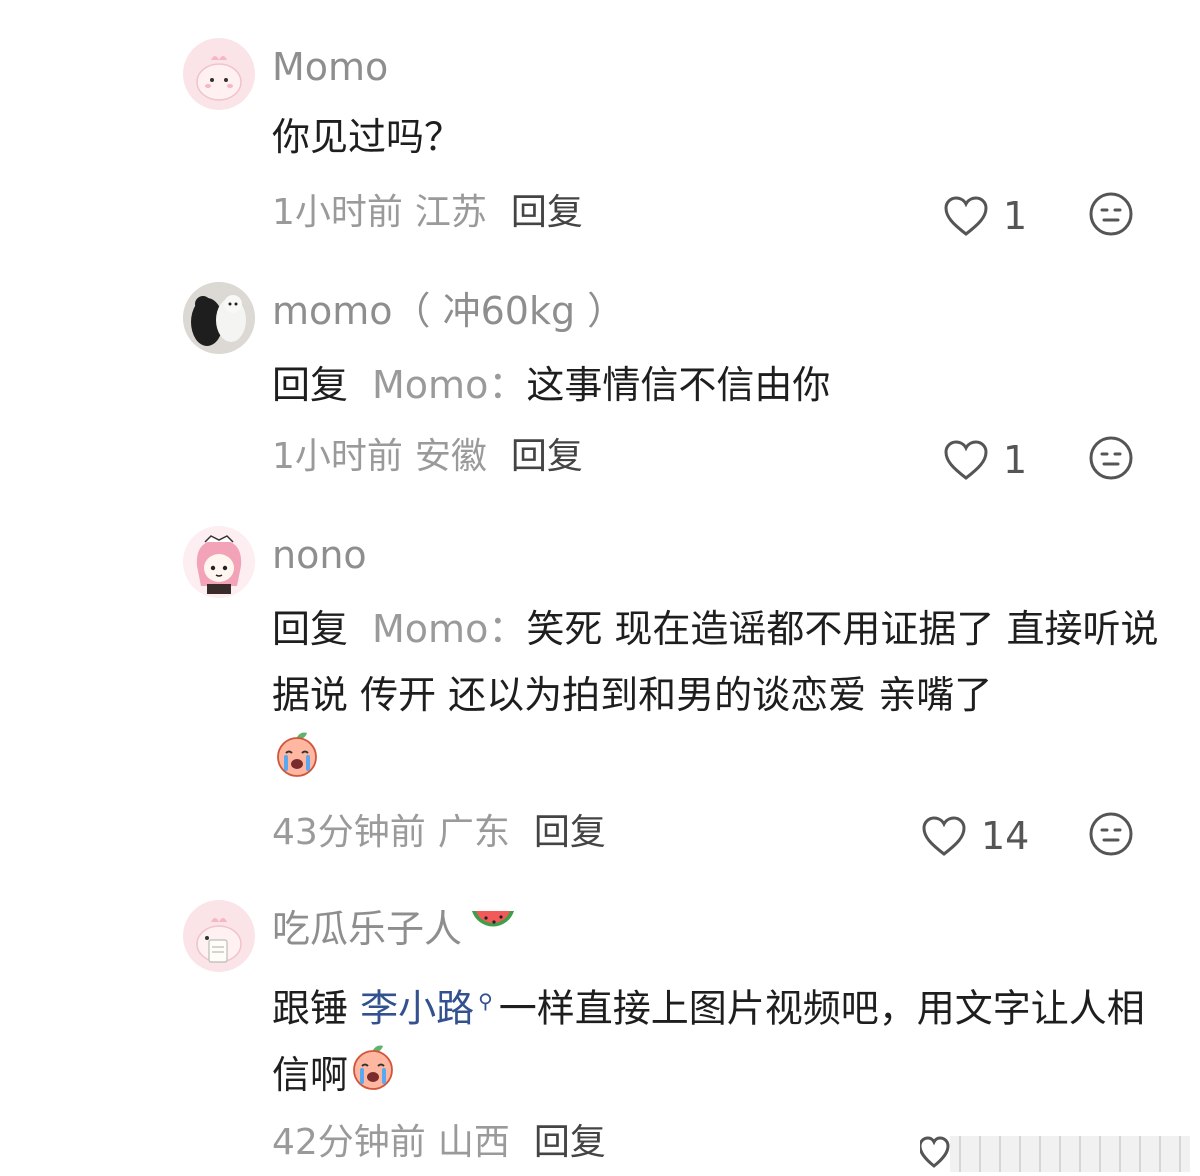 Image resolution: width=1200 pixels, height=1176 pixels. What do you see at coordinates (493, 932) in the screenshot?
I see `watermelon-emoji` at bounding box center [493, 932].